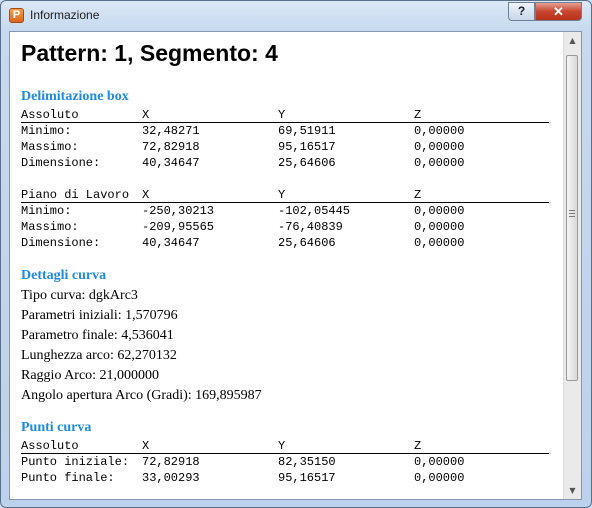 This screenshot has height=508, width=592. I want to click on curve-detail: Angolo apertura Arco (Gradi): 169,895987, so click(141, 395).